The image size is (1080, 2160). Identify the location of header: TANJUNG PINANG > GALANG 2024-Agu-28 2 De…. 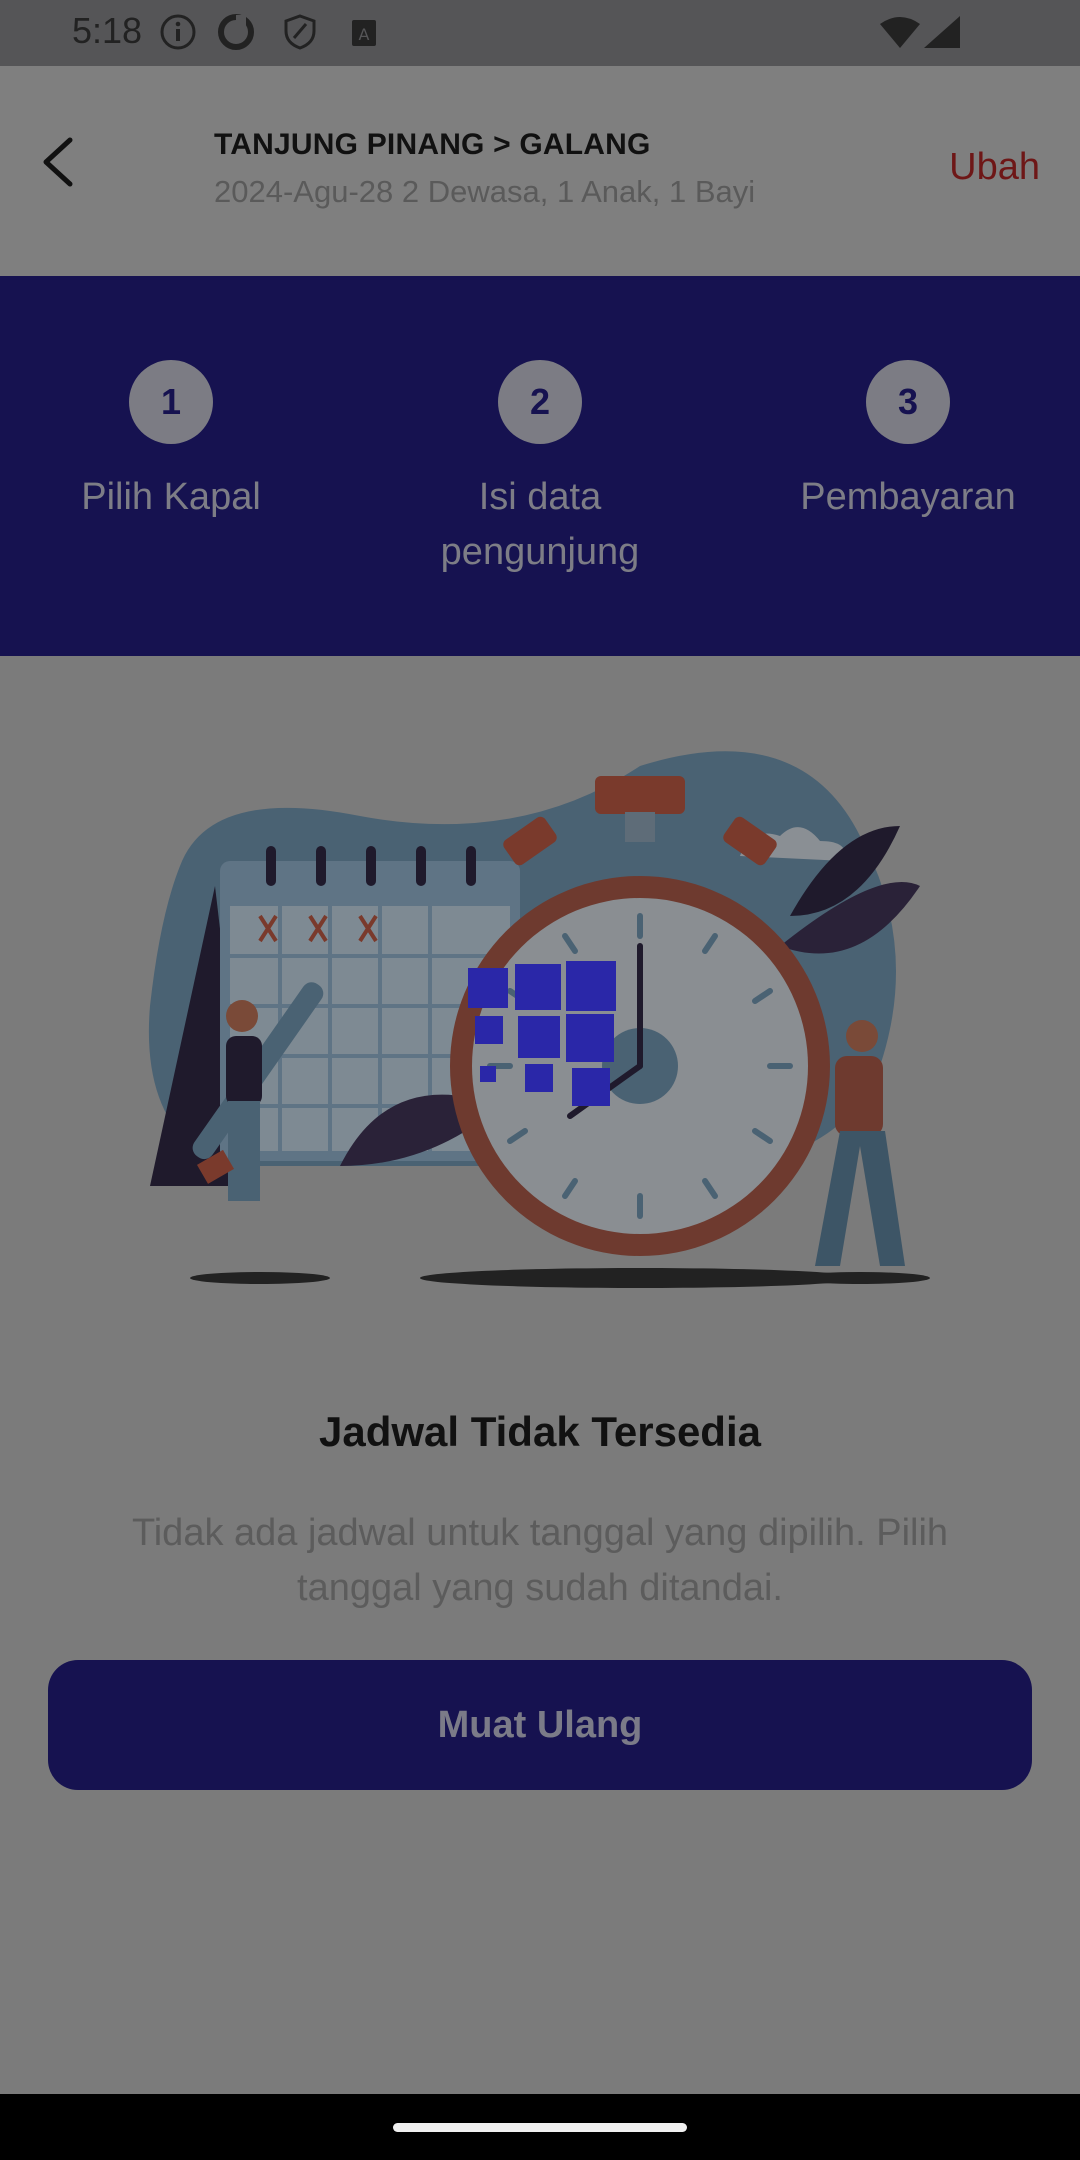
(540, 171).